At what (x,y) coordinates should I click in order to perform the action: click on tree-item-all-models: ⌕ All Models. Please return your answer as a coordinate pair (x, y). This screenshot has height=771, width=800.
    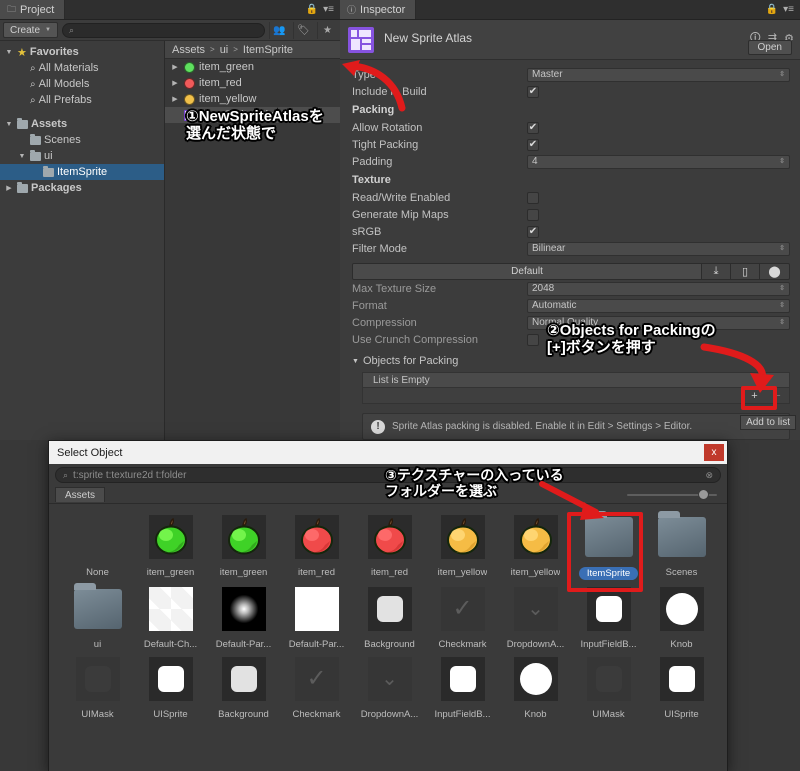
    Looking at the image, I should click on (82, 84).